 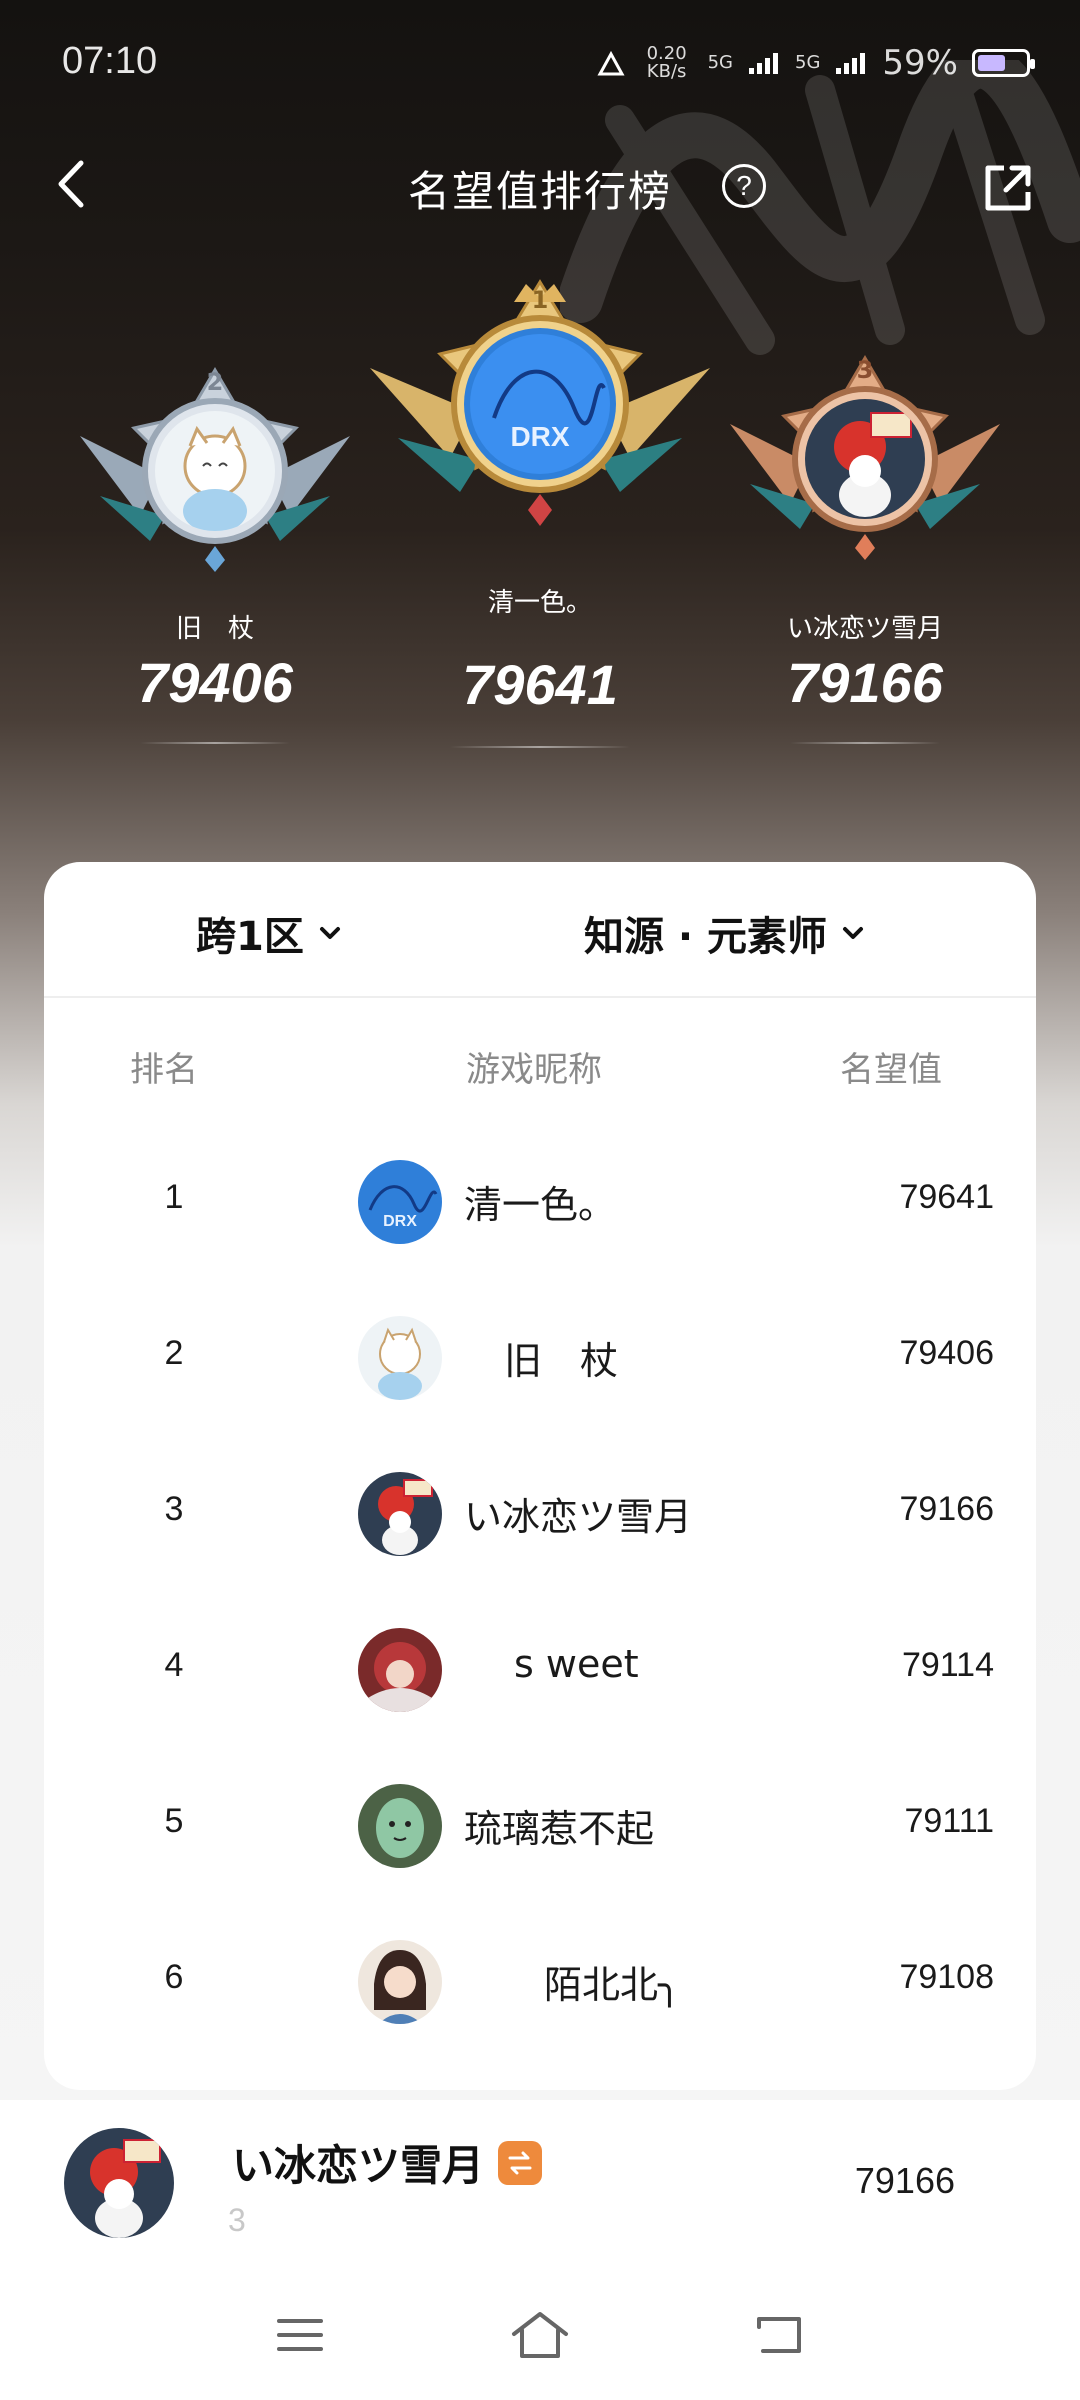 I want to click on network-2: 5G, so click(x=808, y=62).